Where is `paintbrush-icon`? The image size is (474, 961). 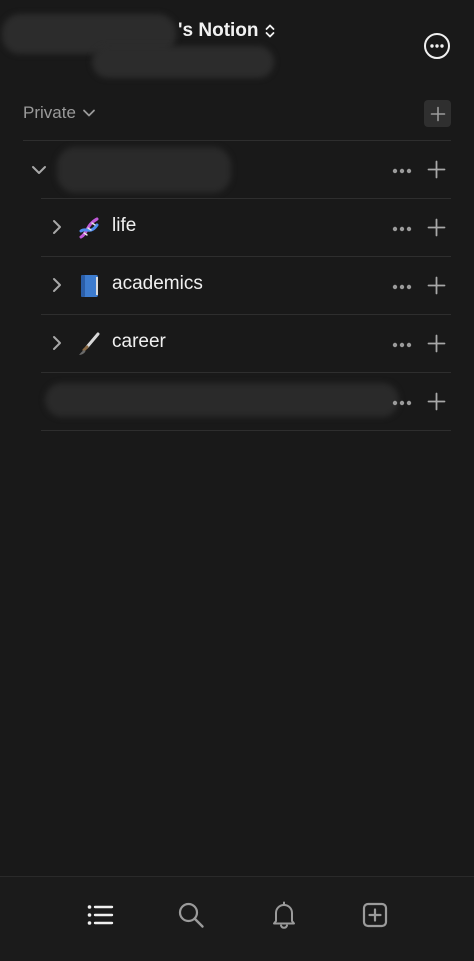 paintbrush-icon is located at coordinates (89, 343).